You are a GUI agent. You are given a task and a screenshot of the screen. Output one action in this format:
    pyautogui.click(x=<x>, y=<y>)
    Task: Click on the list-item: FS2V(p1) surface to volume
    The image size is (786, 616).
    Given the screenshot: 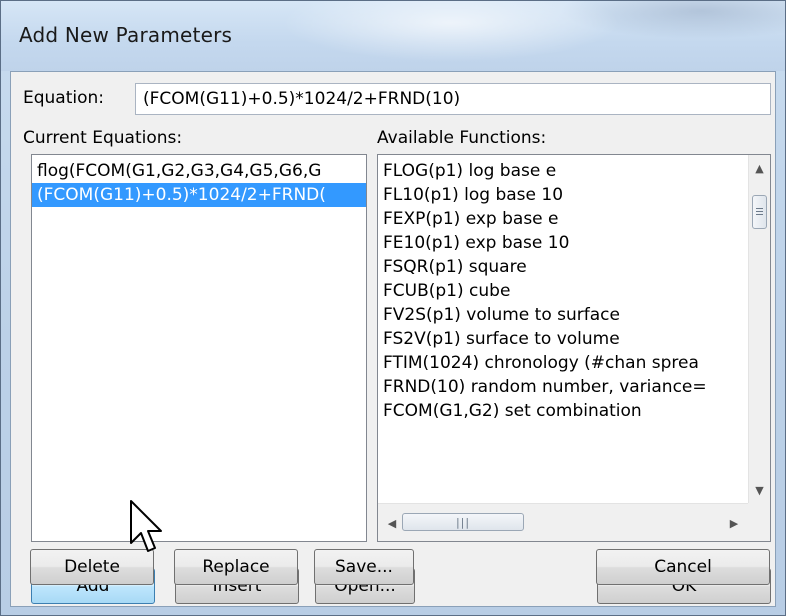 What is the action you would take?
    pyautogui.click(x=557, y=339)
    